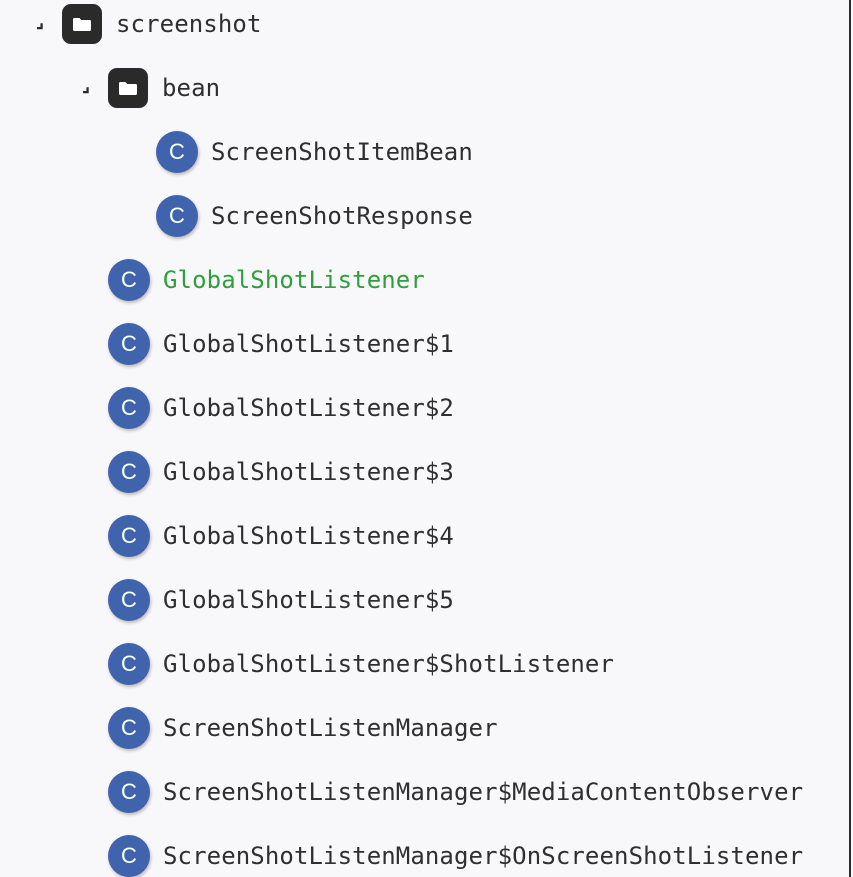  I want to click on tree-folder-screenshot: ⌟ screenshot, so click(144, 24).